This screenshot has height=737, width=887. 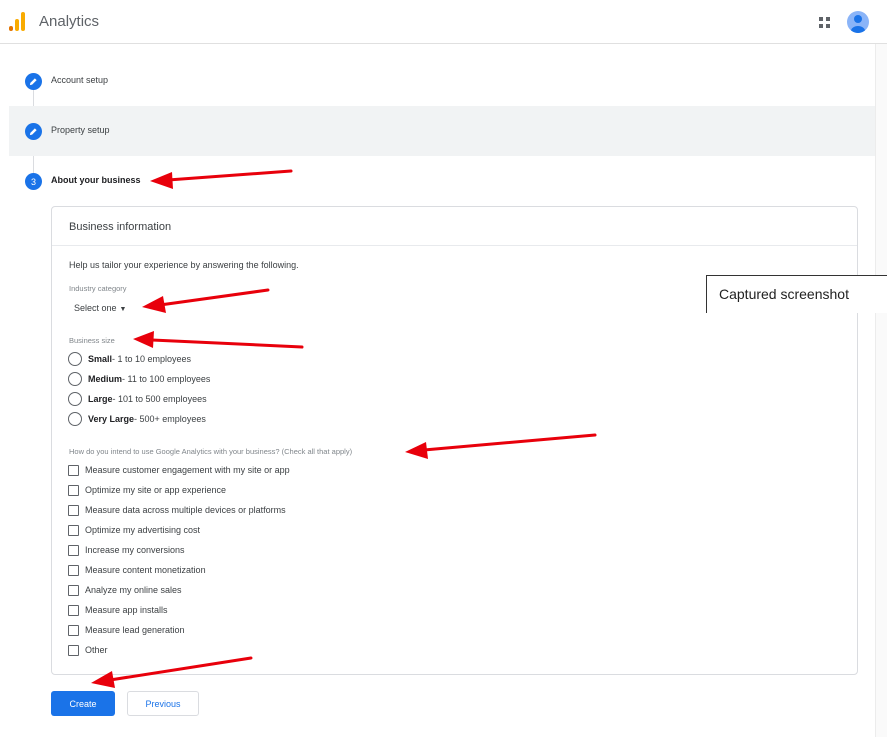 I want to click on checkbox-online-sales: Analyze my online sales, so click(x=125, y=590).